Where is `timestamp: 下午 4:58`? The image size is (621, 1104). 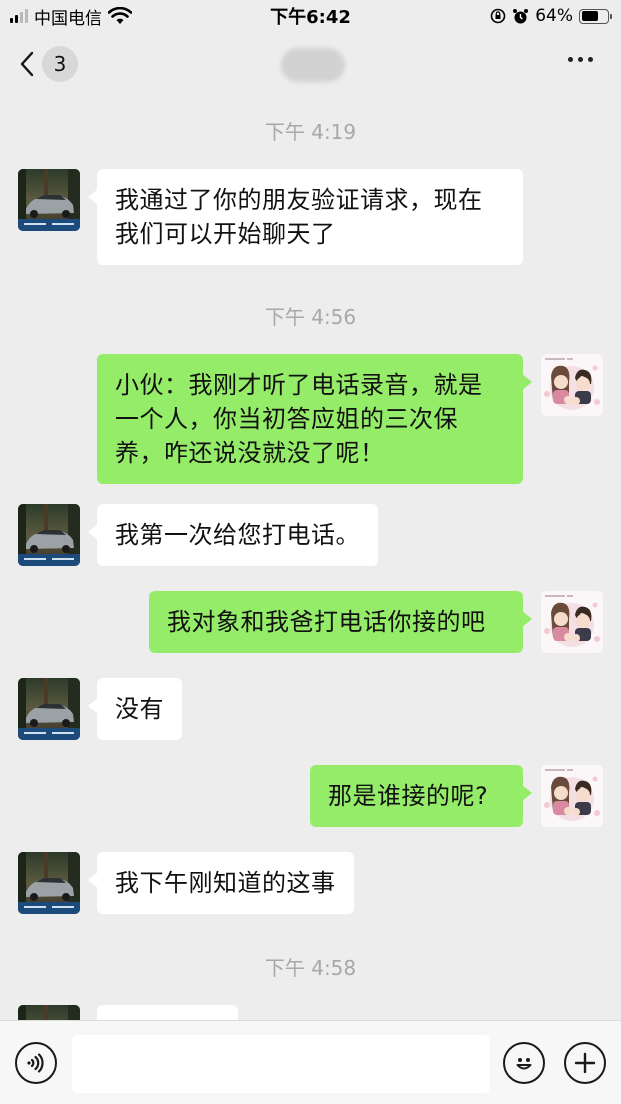 timestamp: 下午 4:58 is located at coordinates (310, 968).